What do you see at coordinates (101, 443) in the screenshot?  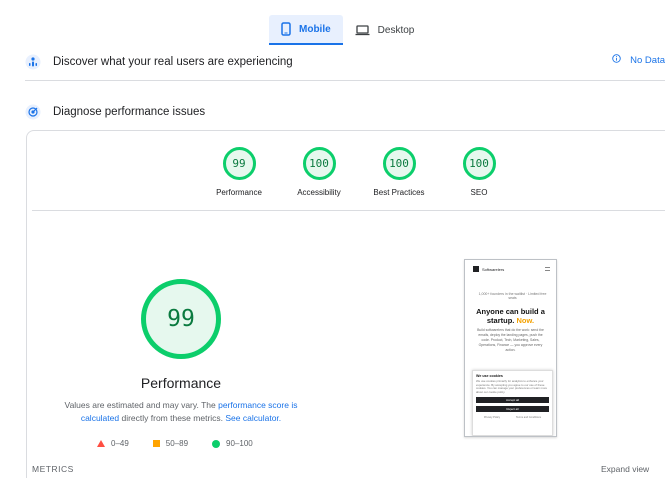 I see `triangle-icon` at bounding box center [101, 443].